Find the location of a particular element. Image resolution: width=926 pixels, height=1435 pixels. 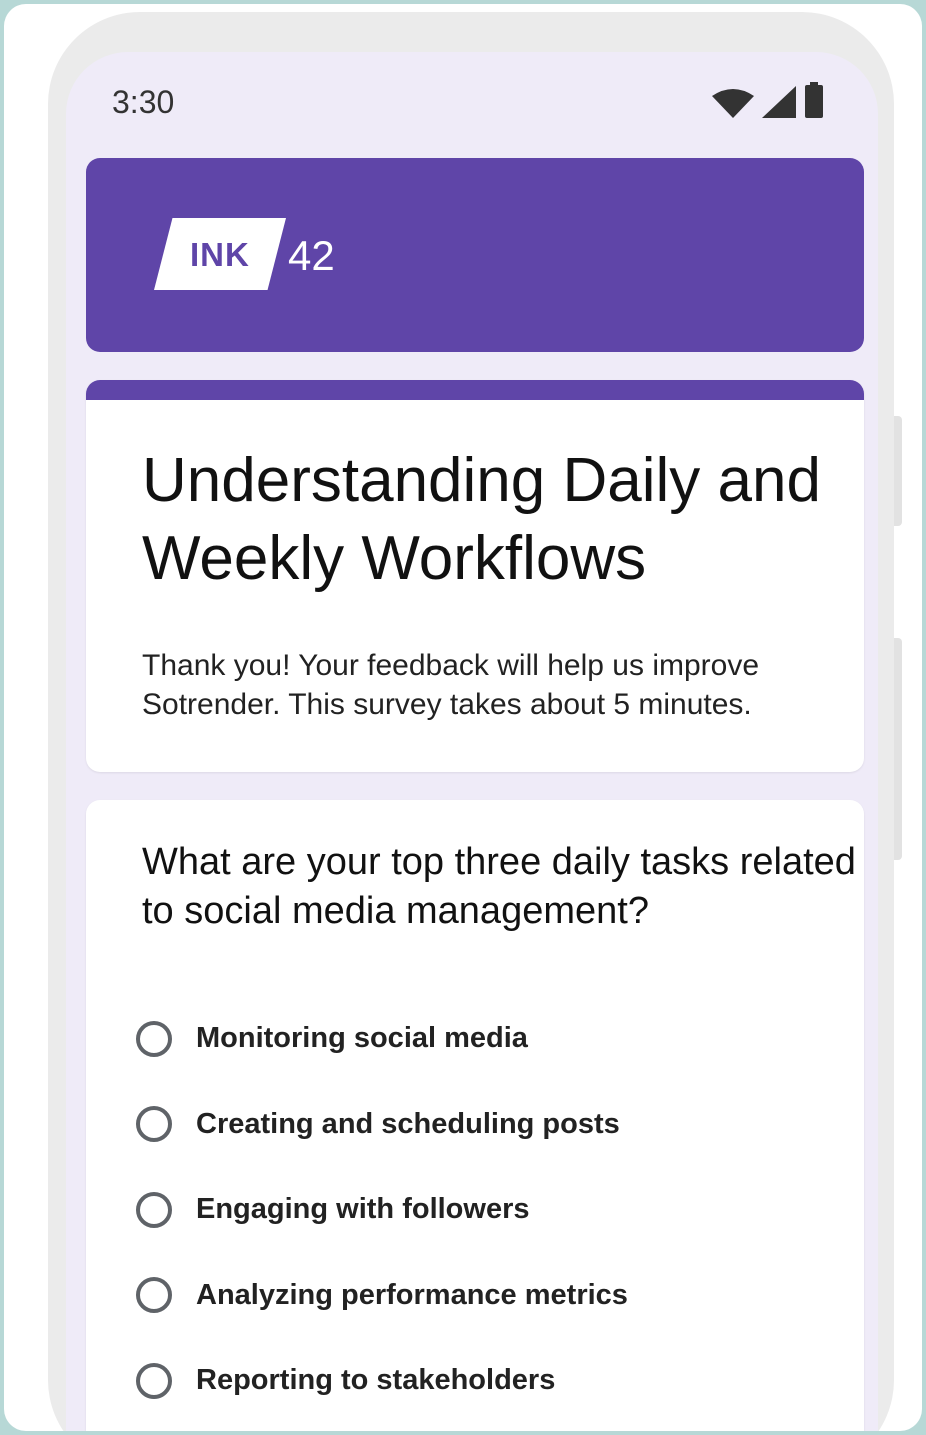

option-label: Reporting to stakeholders is located at coordinates (376, 1380).